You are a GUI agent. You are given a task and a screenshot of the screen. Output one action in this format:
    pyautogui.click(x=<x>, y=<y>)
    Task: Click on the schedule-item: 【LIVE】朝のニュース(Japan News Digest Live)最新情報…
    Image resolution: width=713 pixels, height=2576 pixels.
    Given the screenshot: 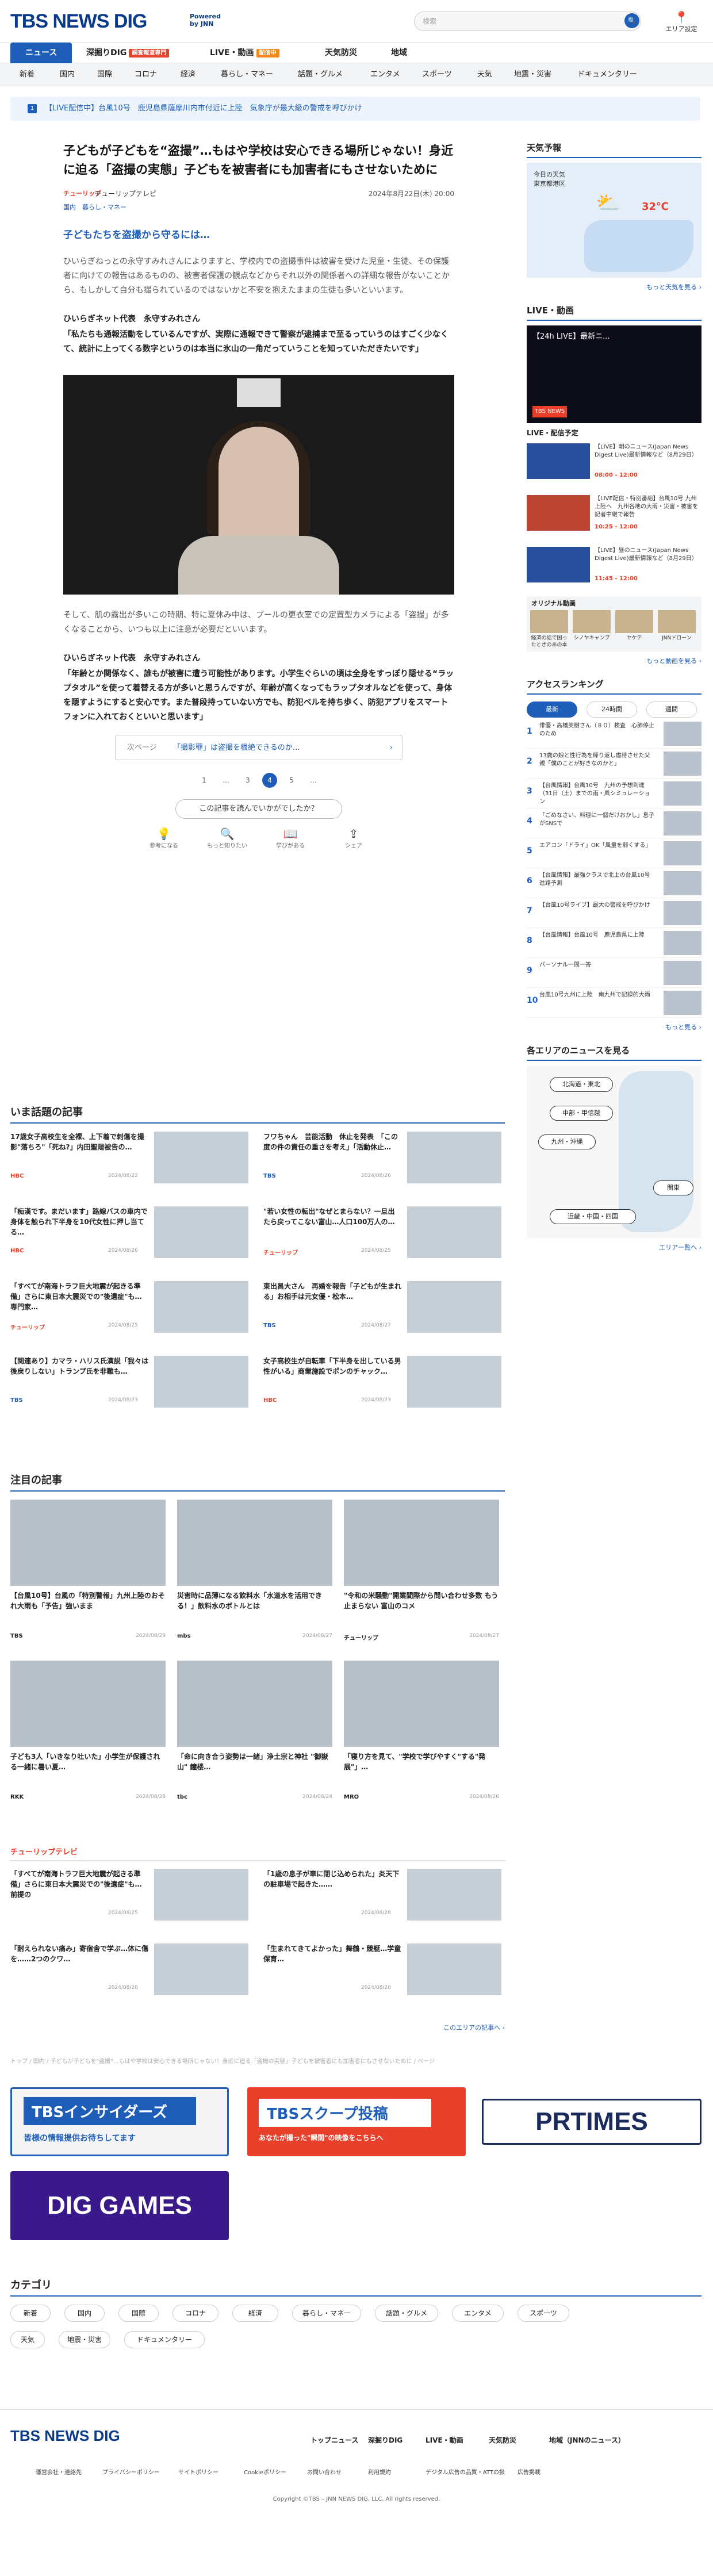 What is the action you would take?
    pyautogui.click(x=614, y=466)
    